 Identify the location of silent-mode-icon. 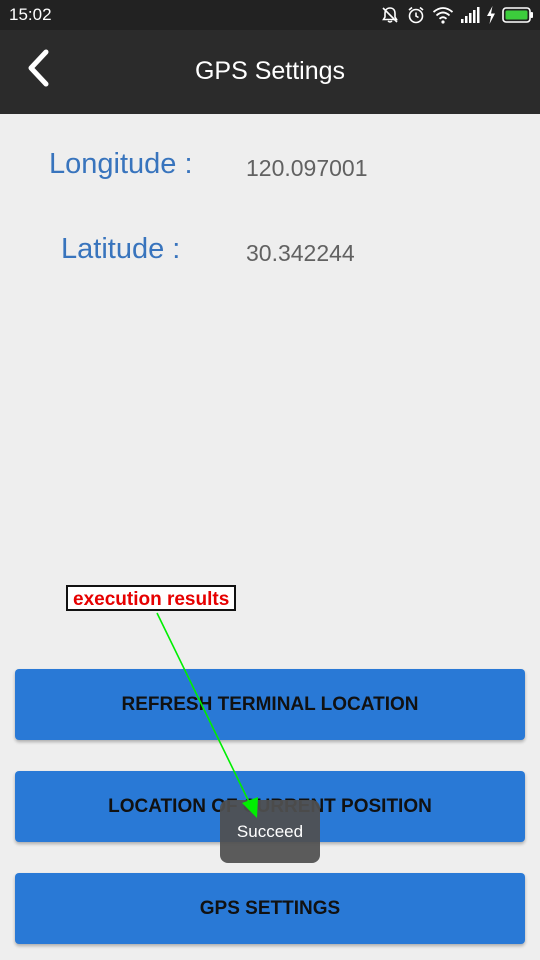
(390, 15).